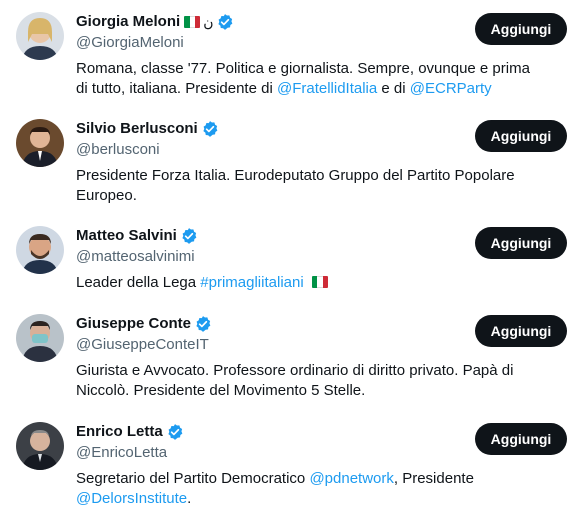  Describe the element at coordinates (133, 324) in the screenshot. I see `display-name: Giuseppe Conte` at that location.